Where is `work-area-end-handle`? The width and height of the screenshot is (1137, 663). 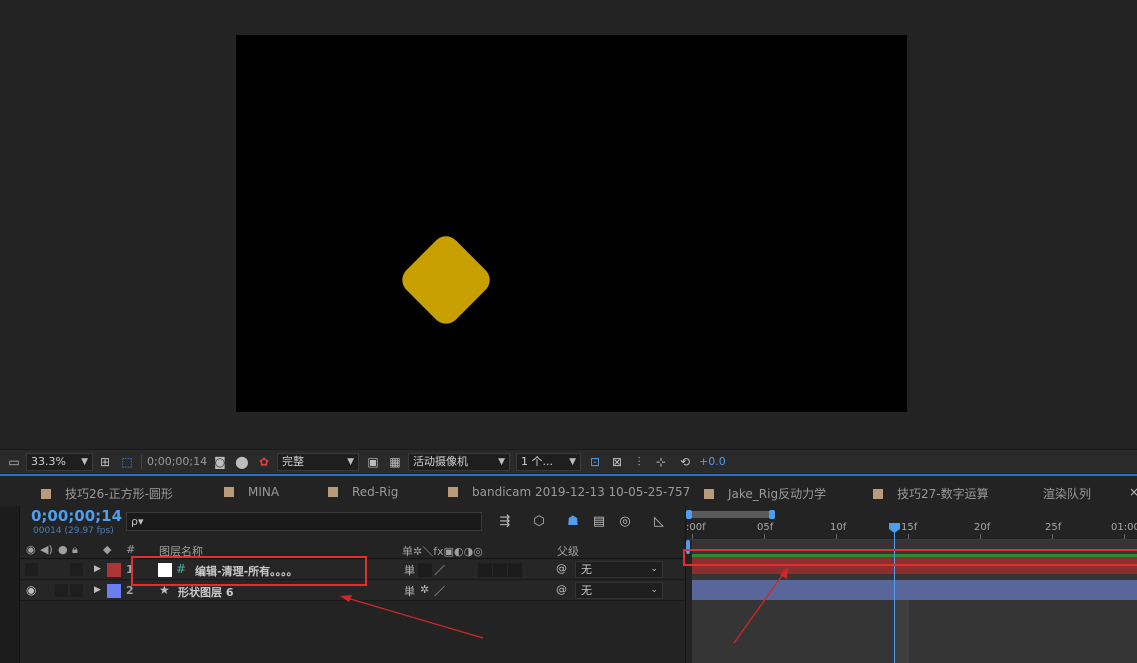 work-area-end-handle is located at coordinates (772, 514).